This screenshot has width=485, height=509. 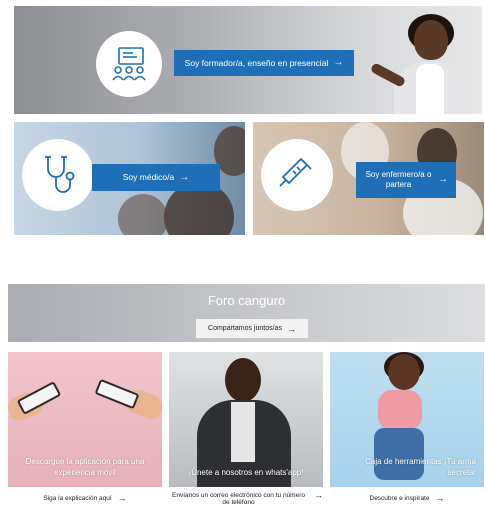 What do you see at coordinates (243, 380) in the screenshot?
I see `man-photo` at bounding box center [243, 380].